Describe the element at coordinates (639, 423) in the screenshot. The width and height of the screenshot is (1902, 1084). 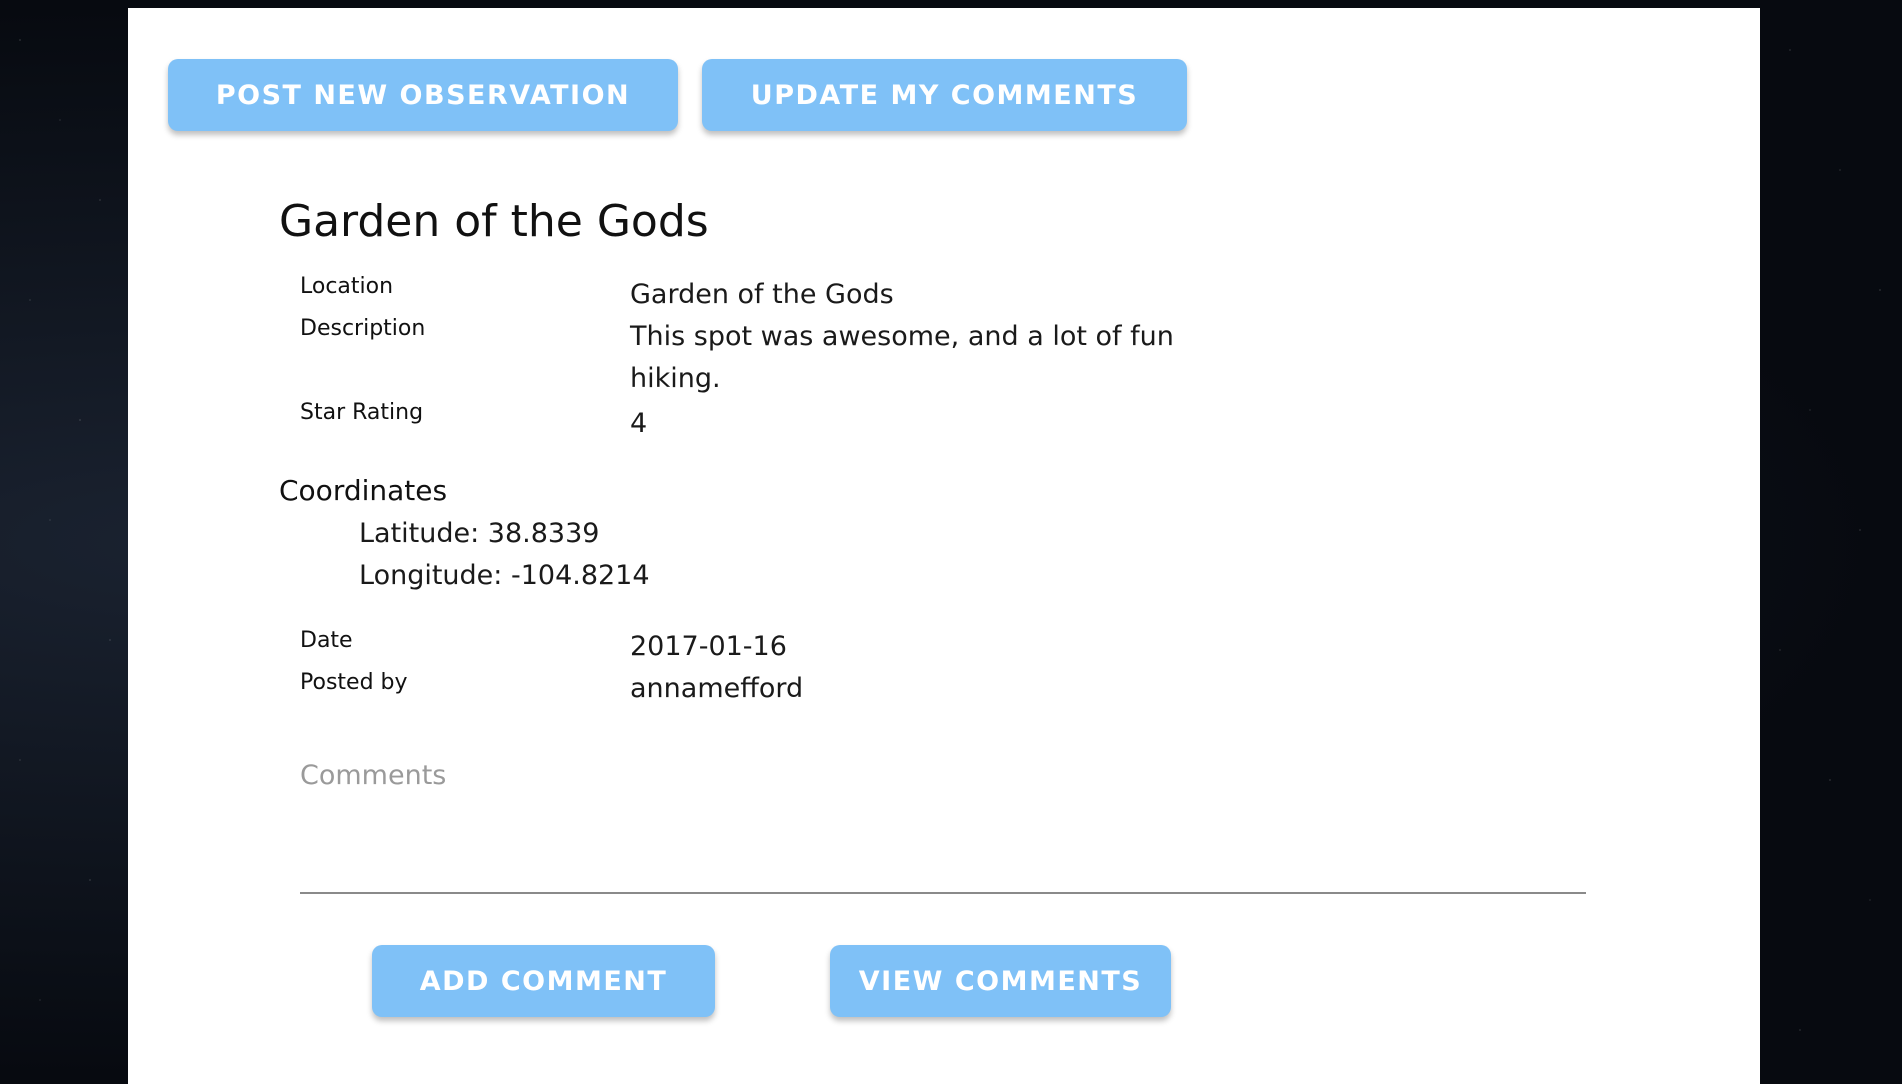
I see `star-rating-value: 4` at that location.